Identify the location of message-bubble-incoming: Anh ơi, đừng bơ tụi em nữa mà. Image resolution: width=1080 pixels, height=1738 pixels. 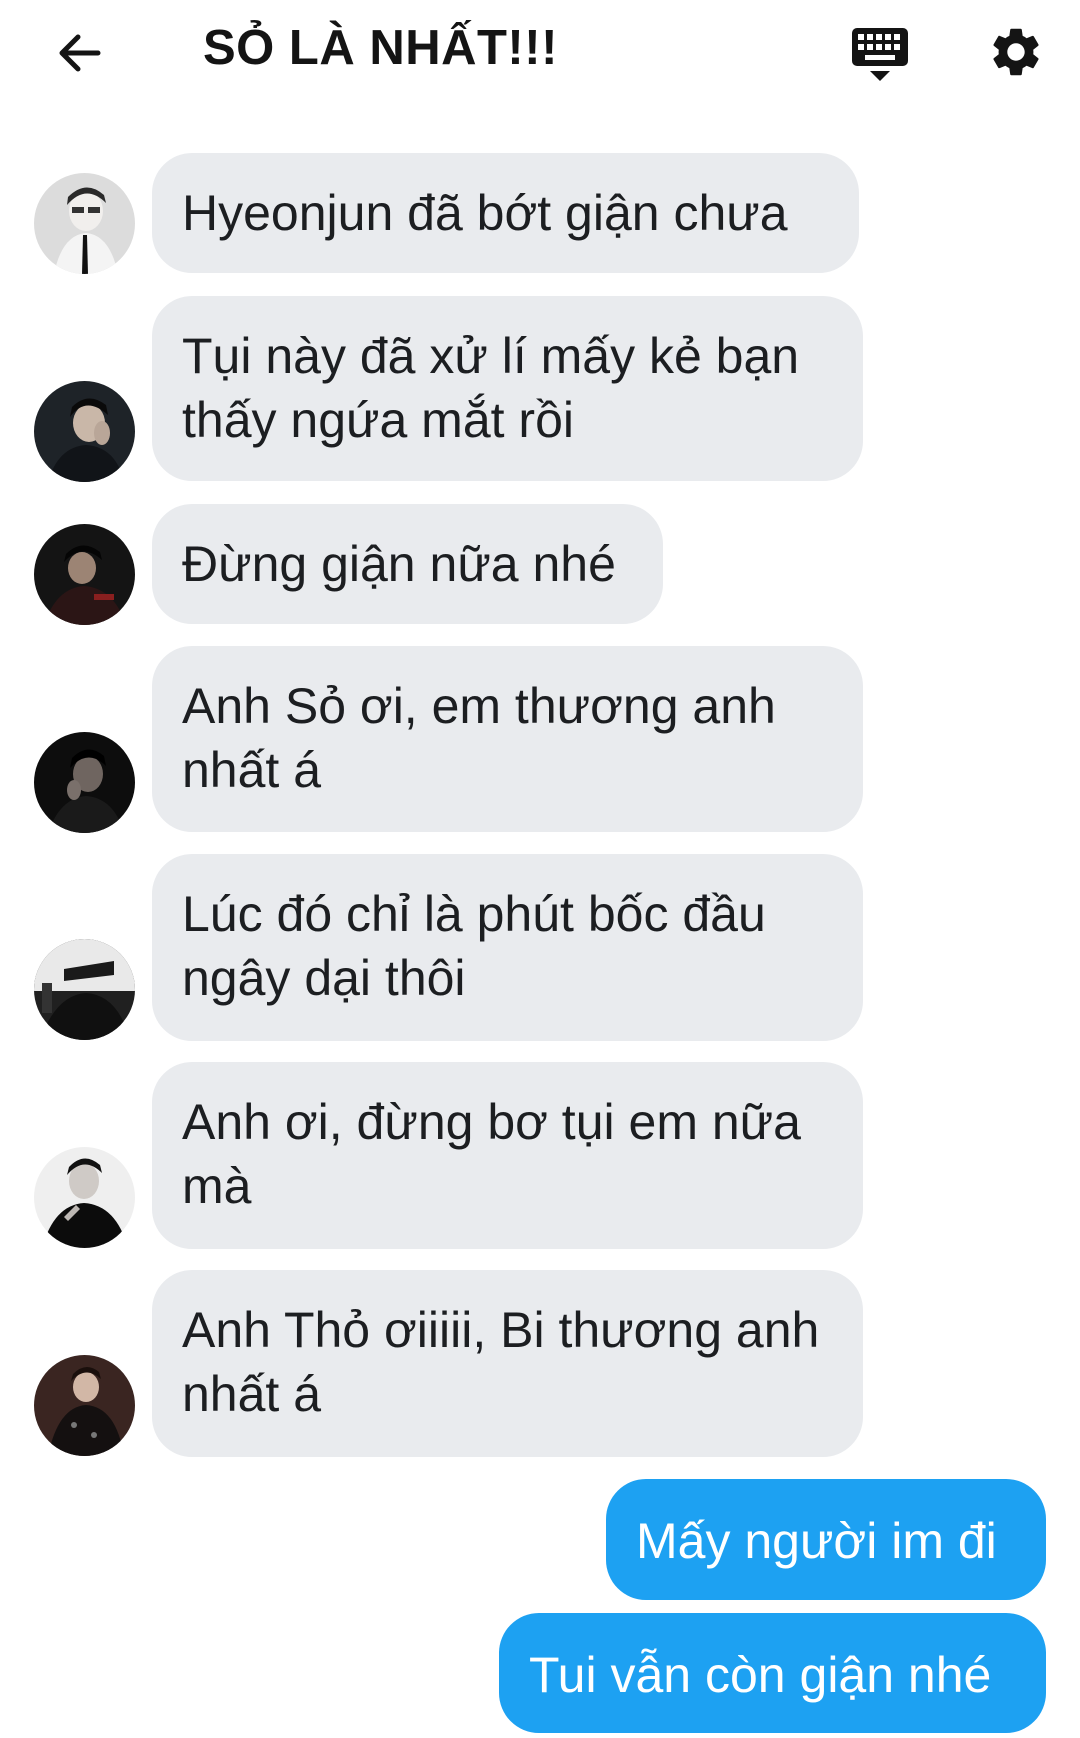
(507, 1155).